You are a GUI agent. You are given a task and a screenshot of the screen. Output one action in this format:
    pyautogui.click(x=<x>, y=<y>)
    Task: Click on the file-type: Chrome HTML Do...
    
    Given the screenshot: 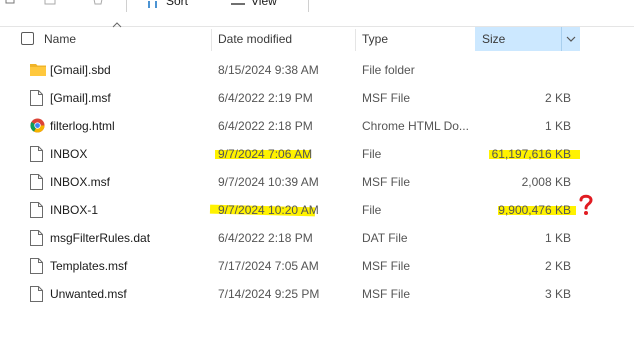 What is the action you would take?
    pyautogui.click(x=415, y=126)
    